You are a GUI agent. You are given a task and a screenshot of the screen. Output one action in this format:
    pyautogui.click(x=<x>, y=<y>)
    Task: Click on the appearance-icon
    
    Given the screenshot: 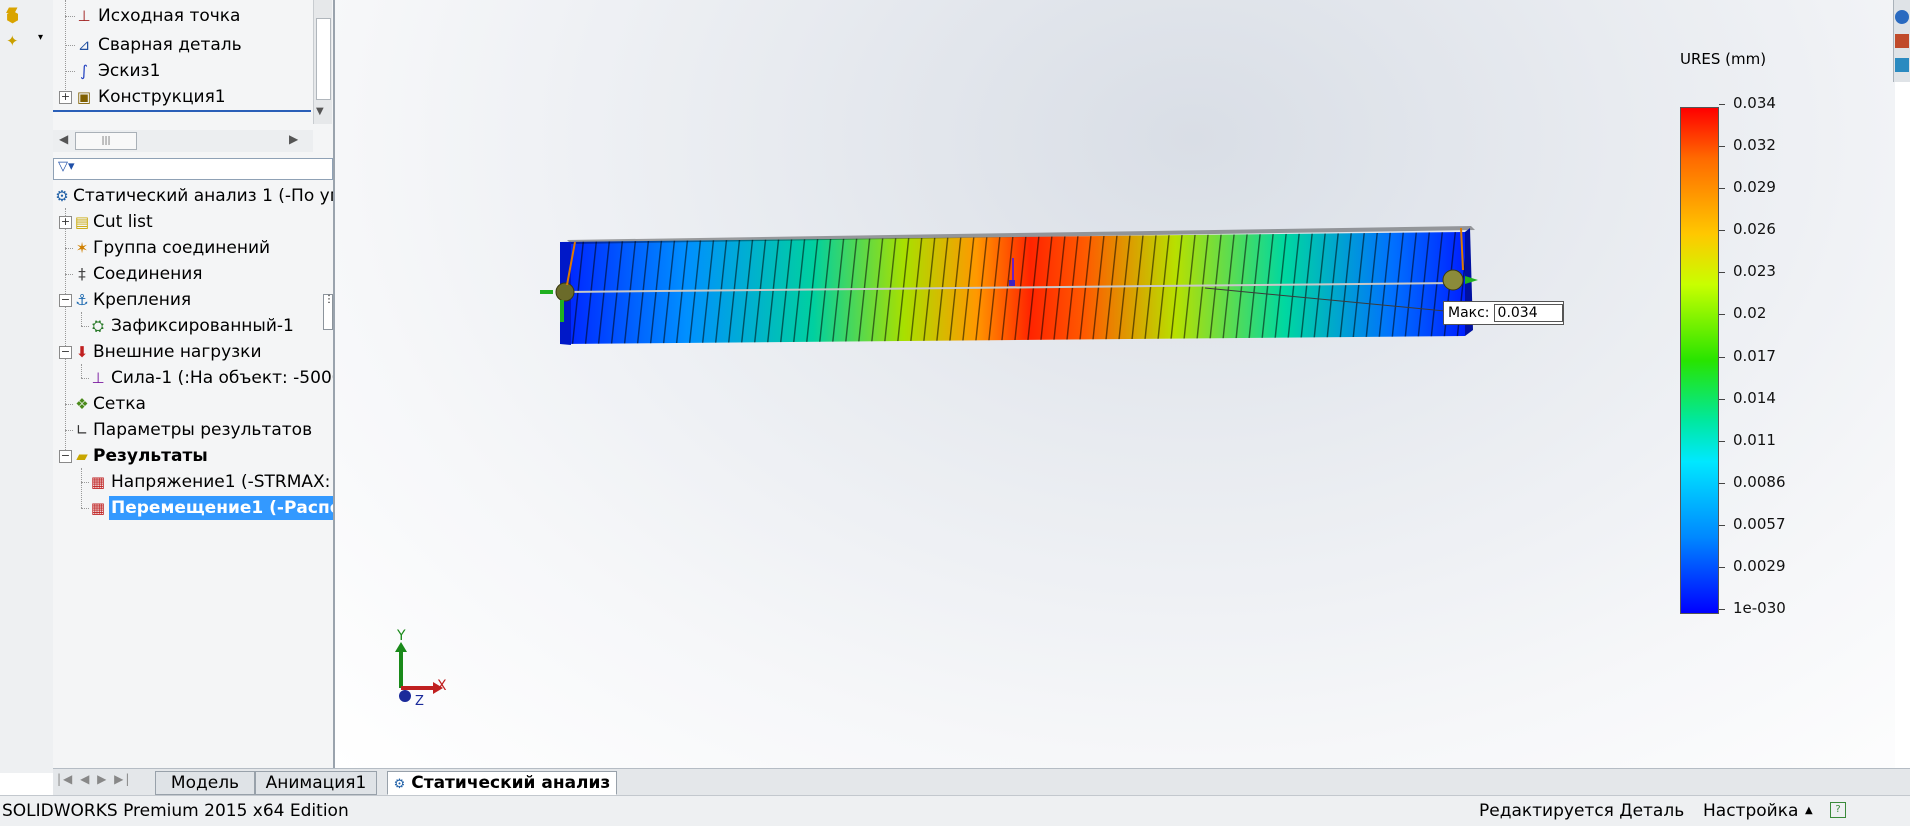 What is the action you would take?
    pyautogui.click(x=1902, y=17)
    